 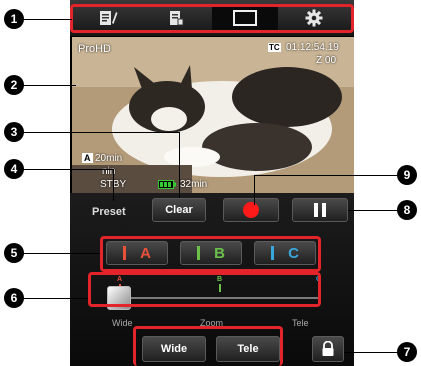 I want to click on zoom-value: Z 00, so click(x=326, y=60).